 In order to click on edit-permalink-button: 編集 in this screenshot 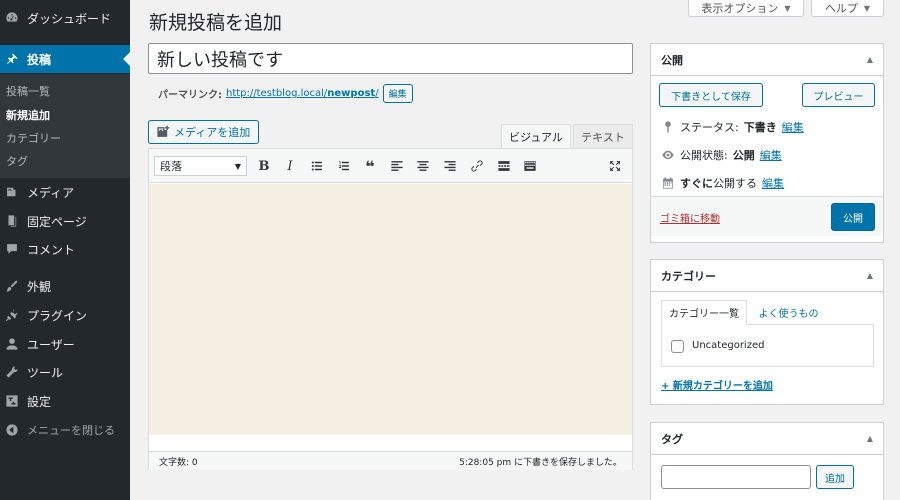, I will do `click(397, 93)`.